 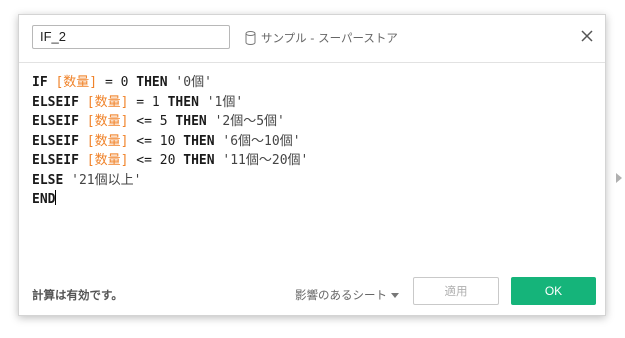 What do you see at coordinates (261, 141) in the screenshot?
I see `code-string: '6個～10個'` at bounding box center [261, 141].